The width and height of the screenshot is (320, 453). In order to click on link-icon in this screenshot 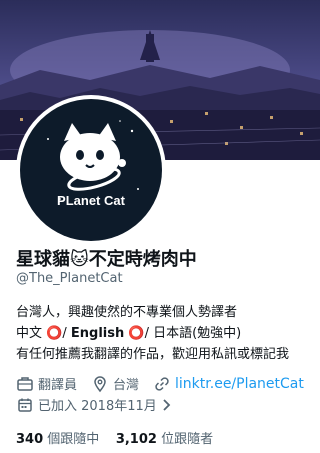, I will do `click(162, 384)`.